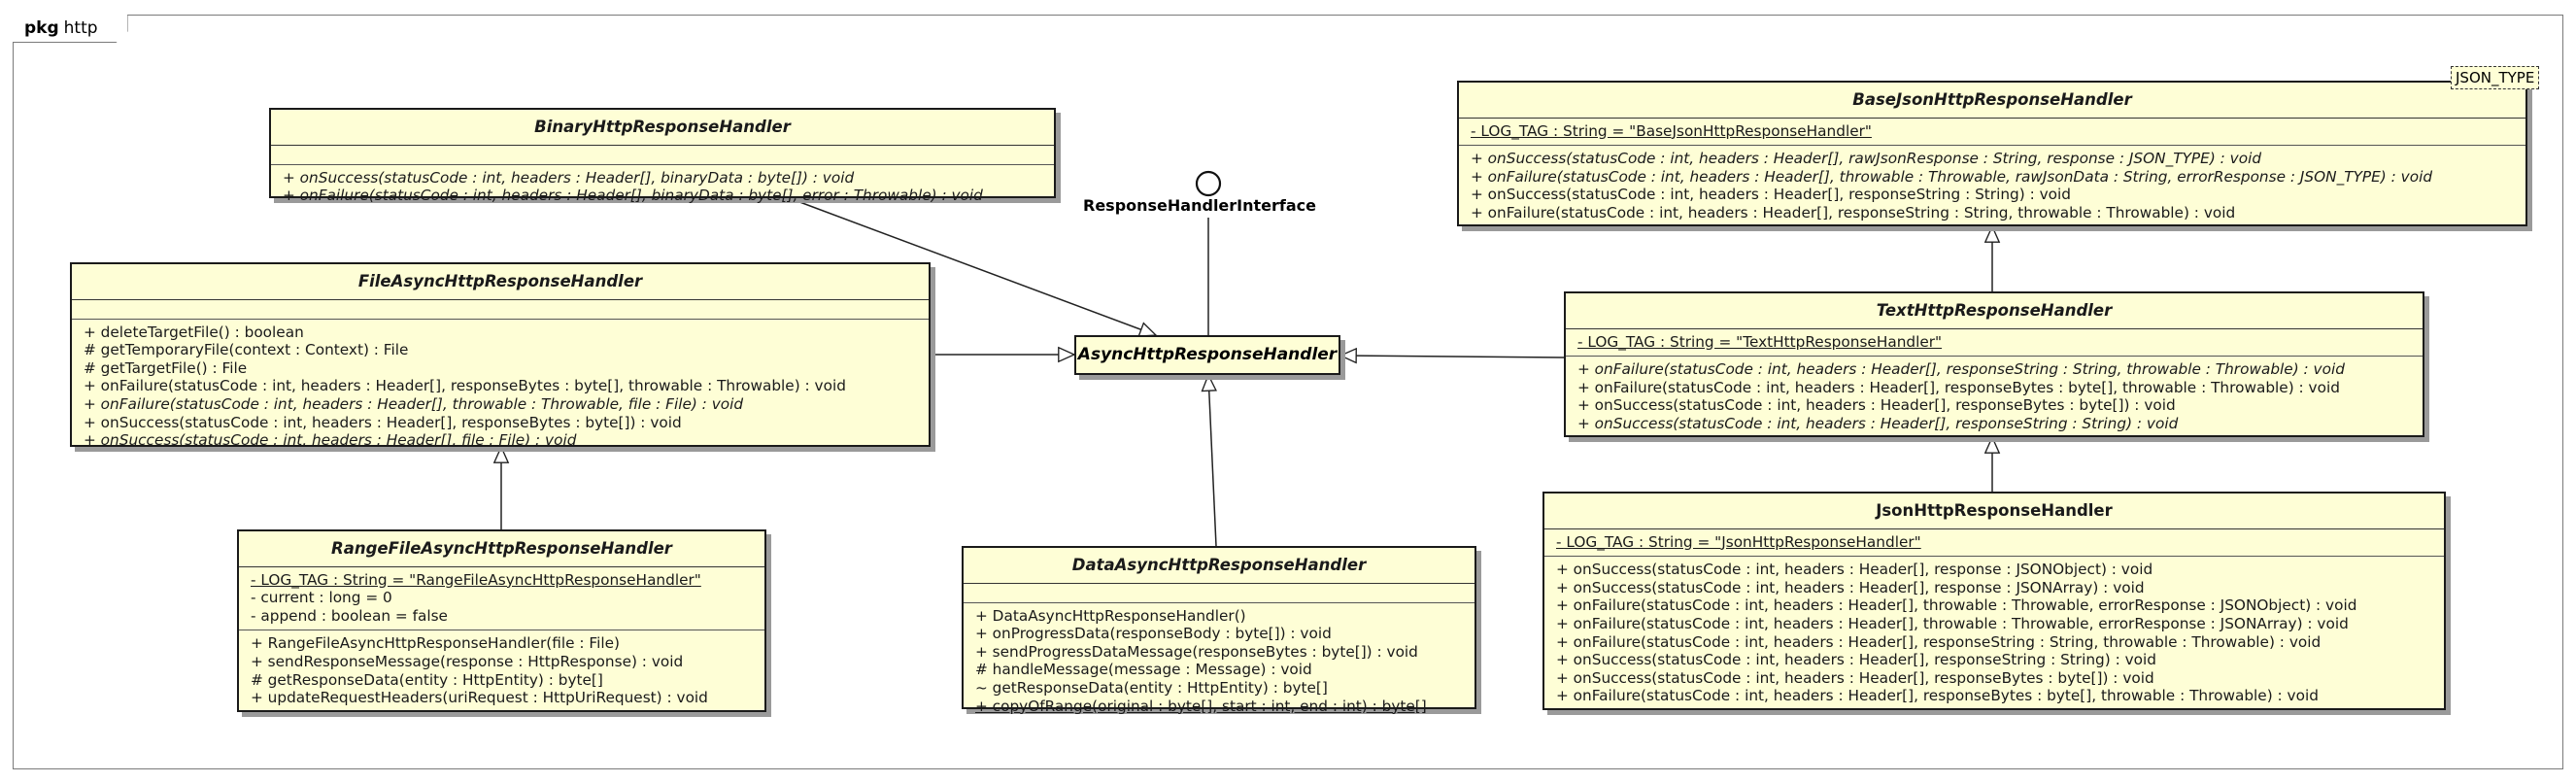  Describe the element at coordinates (1208, 183) in the screenshot. I see `interface-circle` at that location.